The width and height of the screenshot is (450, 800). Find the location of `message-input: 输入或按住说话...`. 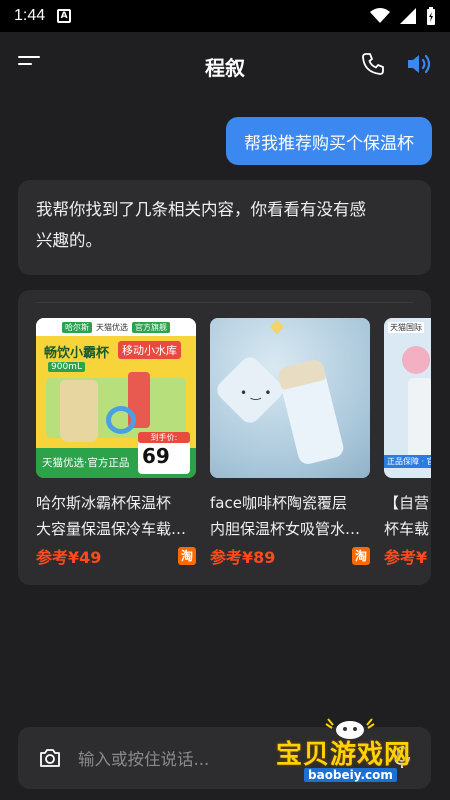

message-input: 输入或按住说话... is located at coordinates (143, 758).